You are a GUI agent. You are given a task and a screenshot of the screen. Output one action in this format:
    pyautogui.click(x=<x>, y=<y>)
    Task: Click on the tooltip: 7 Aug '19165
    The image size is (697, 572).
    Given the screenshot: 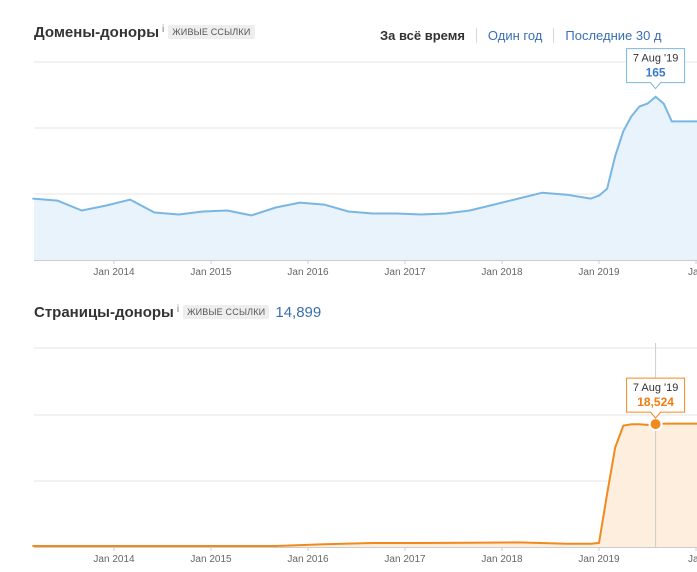 What is the action you would take?
    pyautogui.click(x=656, y=69)
    